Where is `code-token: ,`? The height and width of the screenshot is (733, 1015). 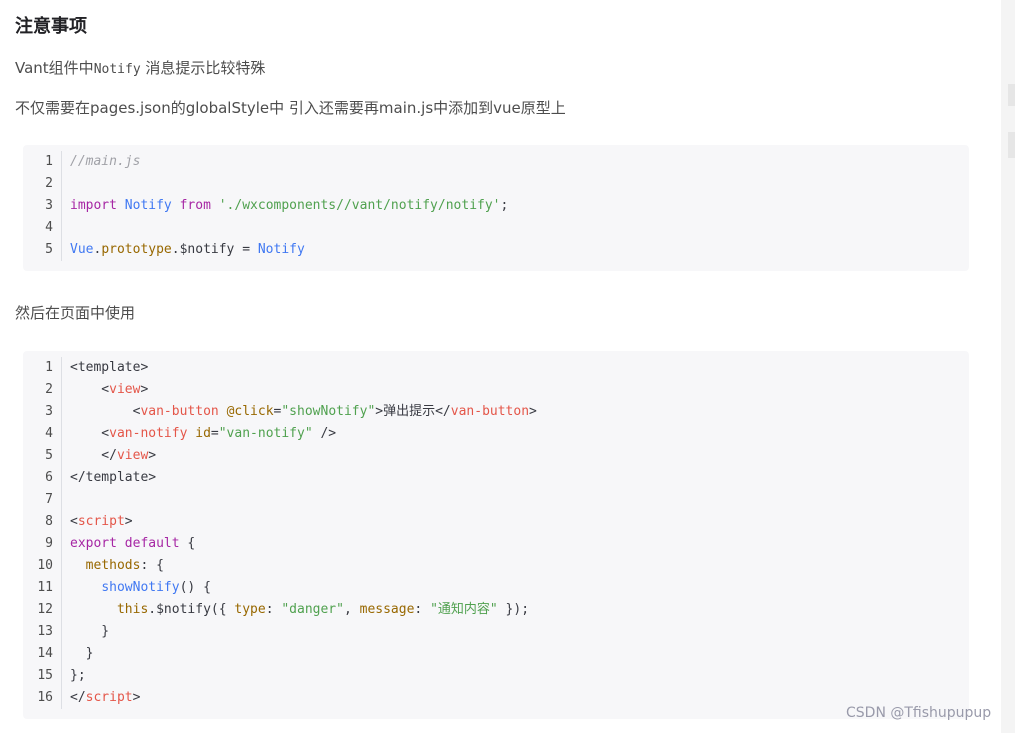
code-token: , is located at coordinates (351, 609).